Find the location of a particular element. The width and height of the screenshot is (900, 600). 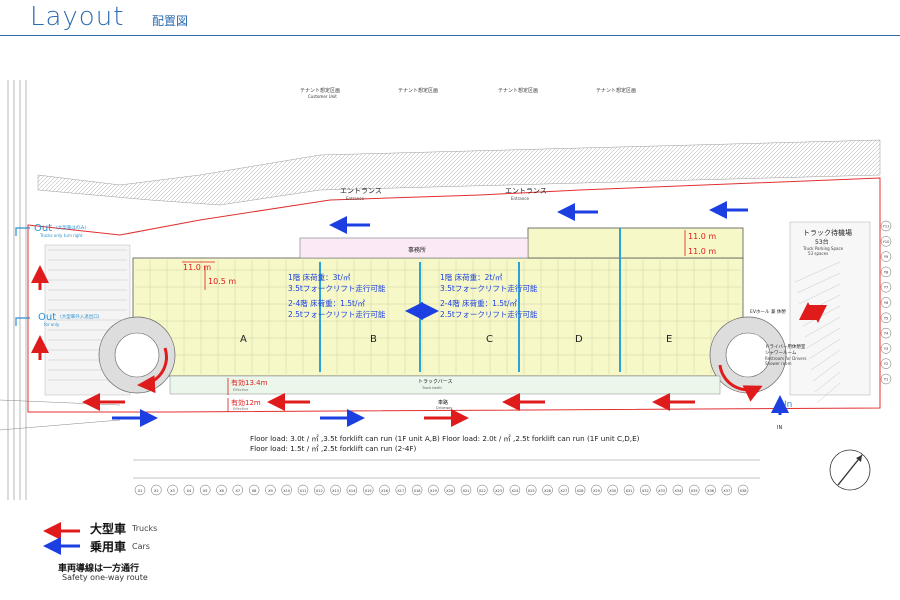

legend-trucks-en: Trucks is located at coordinates (145, 528).